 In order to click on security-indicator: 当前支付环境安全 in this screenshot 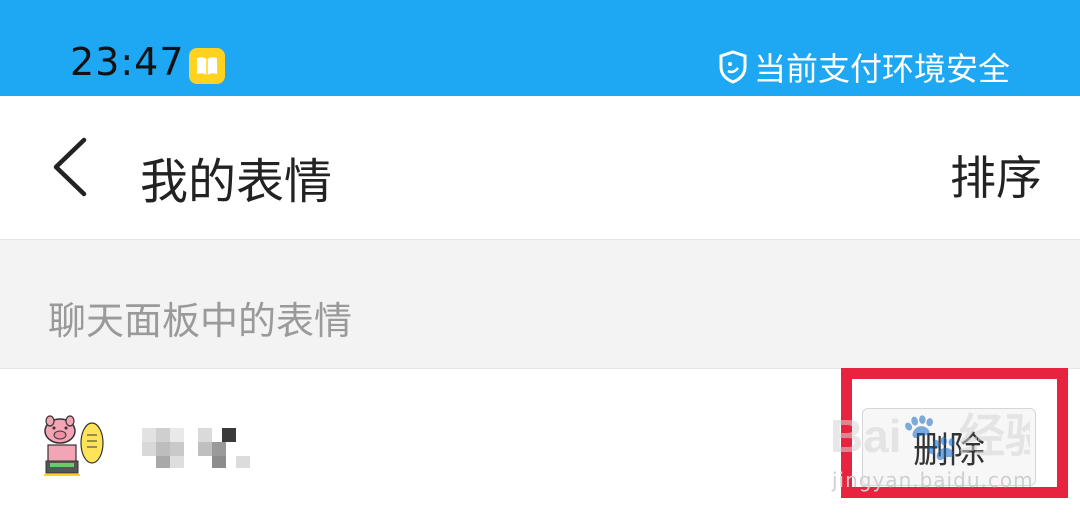, I will do `click(864, 67)`.